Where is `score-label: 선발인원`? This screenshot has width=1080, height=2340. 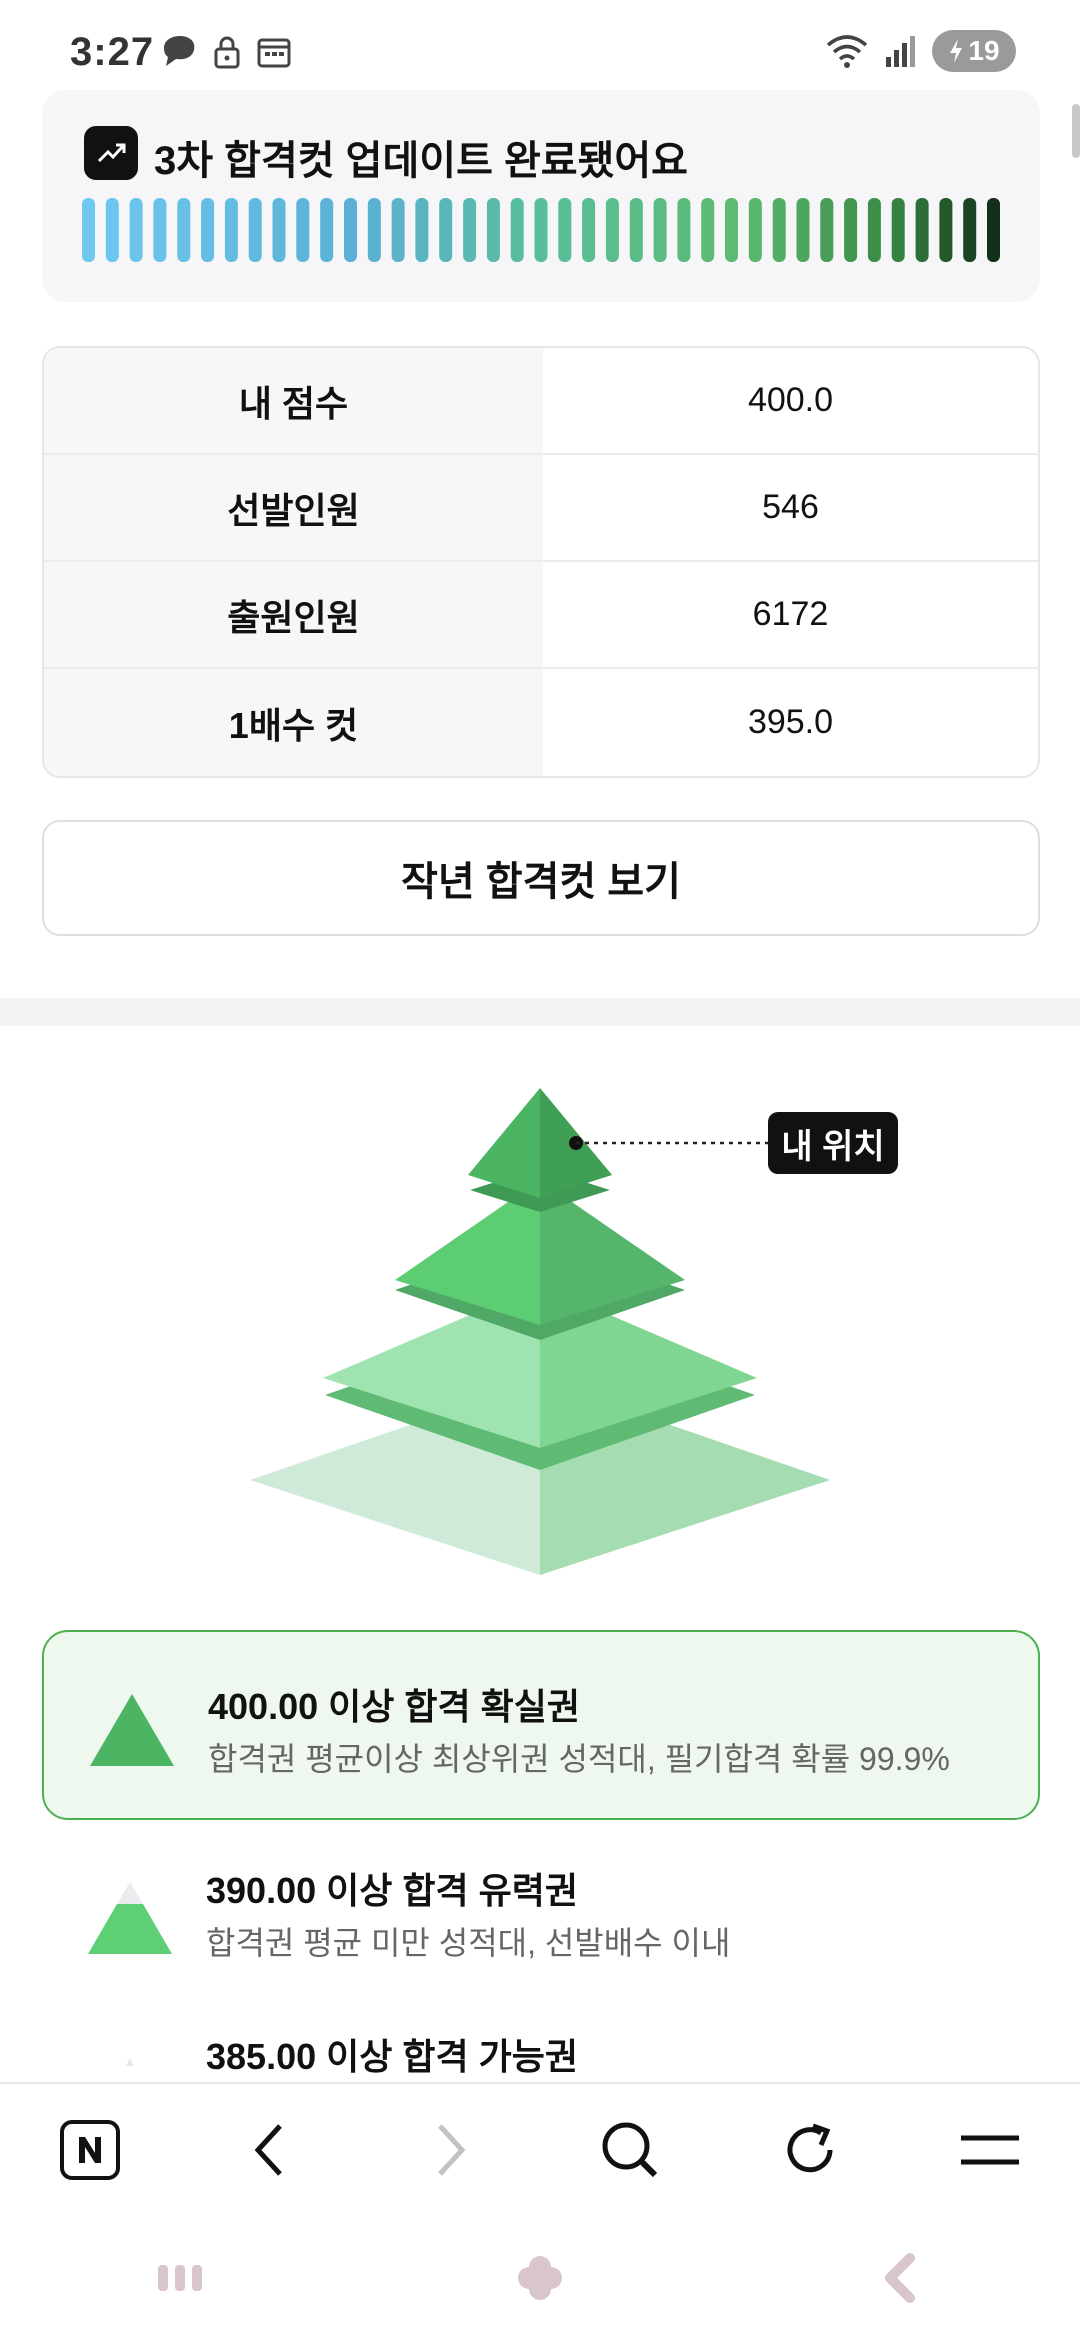
score-label: 선발인원 is located at coordinates (293, 507).